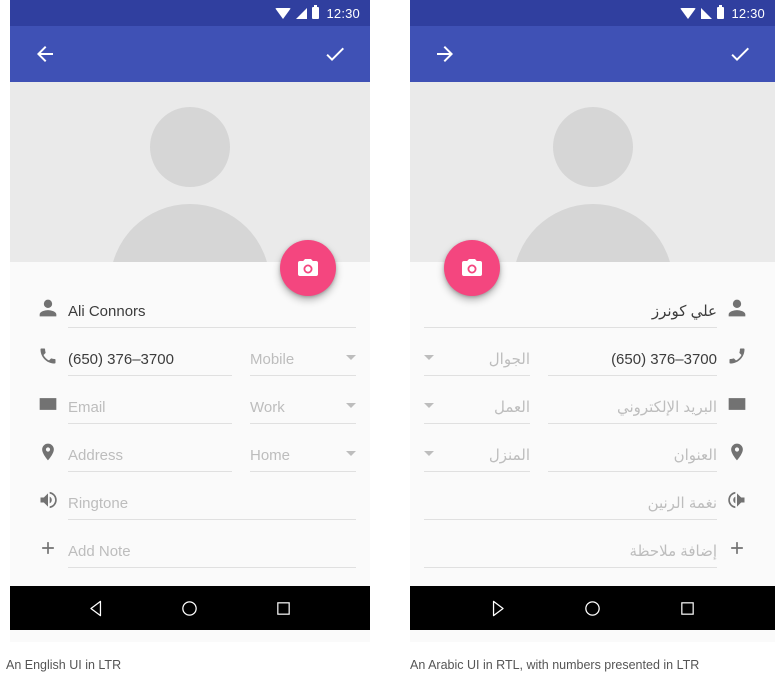 The height and width of the screenshot is (692, 775). Describe the element at coordinates (477, 459) in the screenshot. I see `address-type-dropdown: المنزل` at that location.